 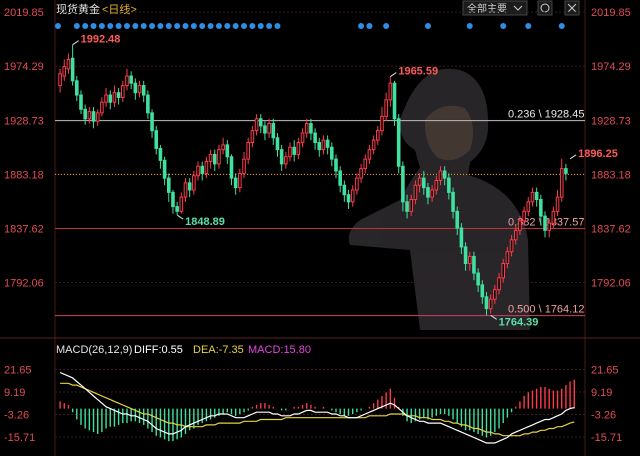 I want to click on diff-line, so click(x=317, y=407).